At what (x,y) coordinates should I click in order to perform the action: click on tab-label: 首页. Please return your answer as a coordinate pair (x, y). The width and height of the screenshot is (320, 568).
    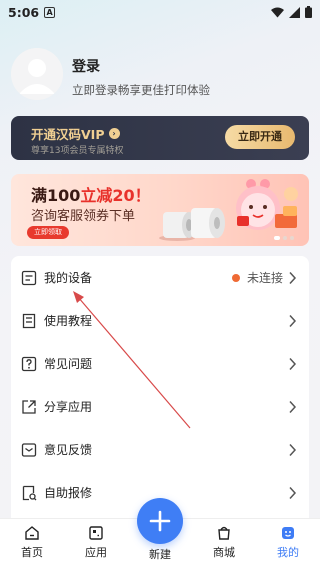
    Looking at the image, I should click on (32, 552).